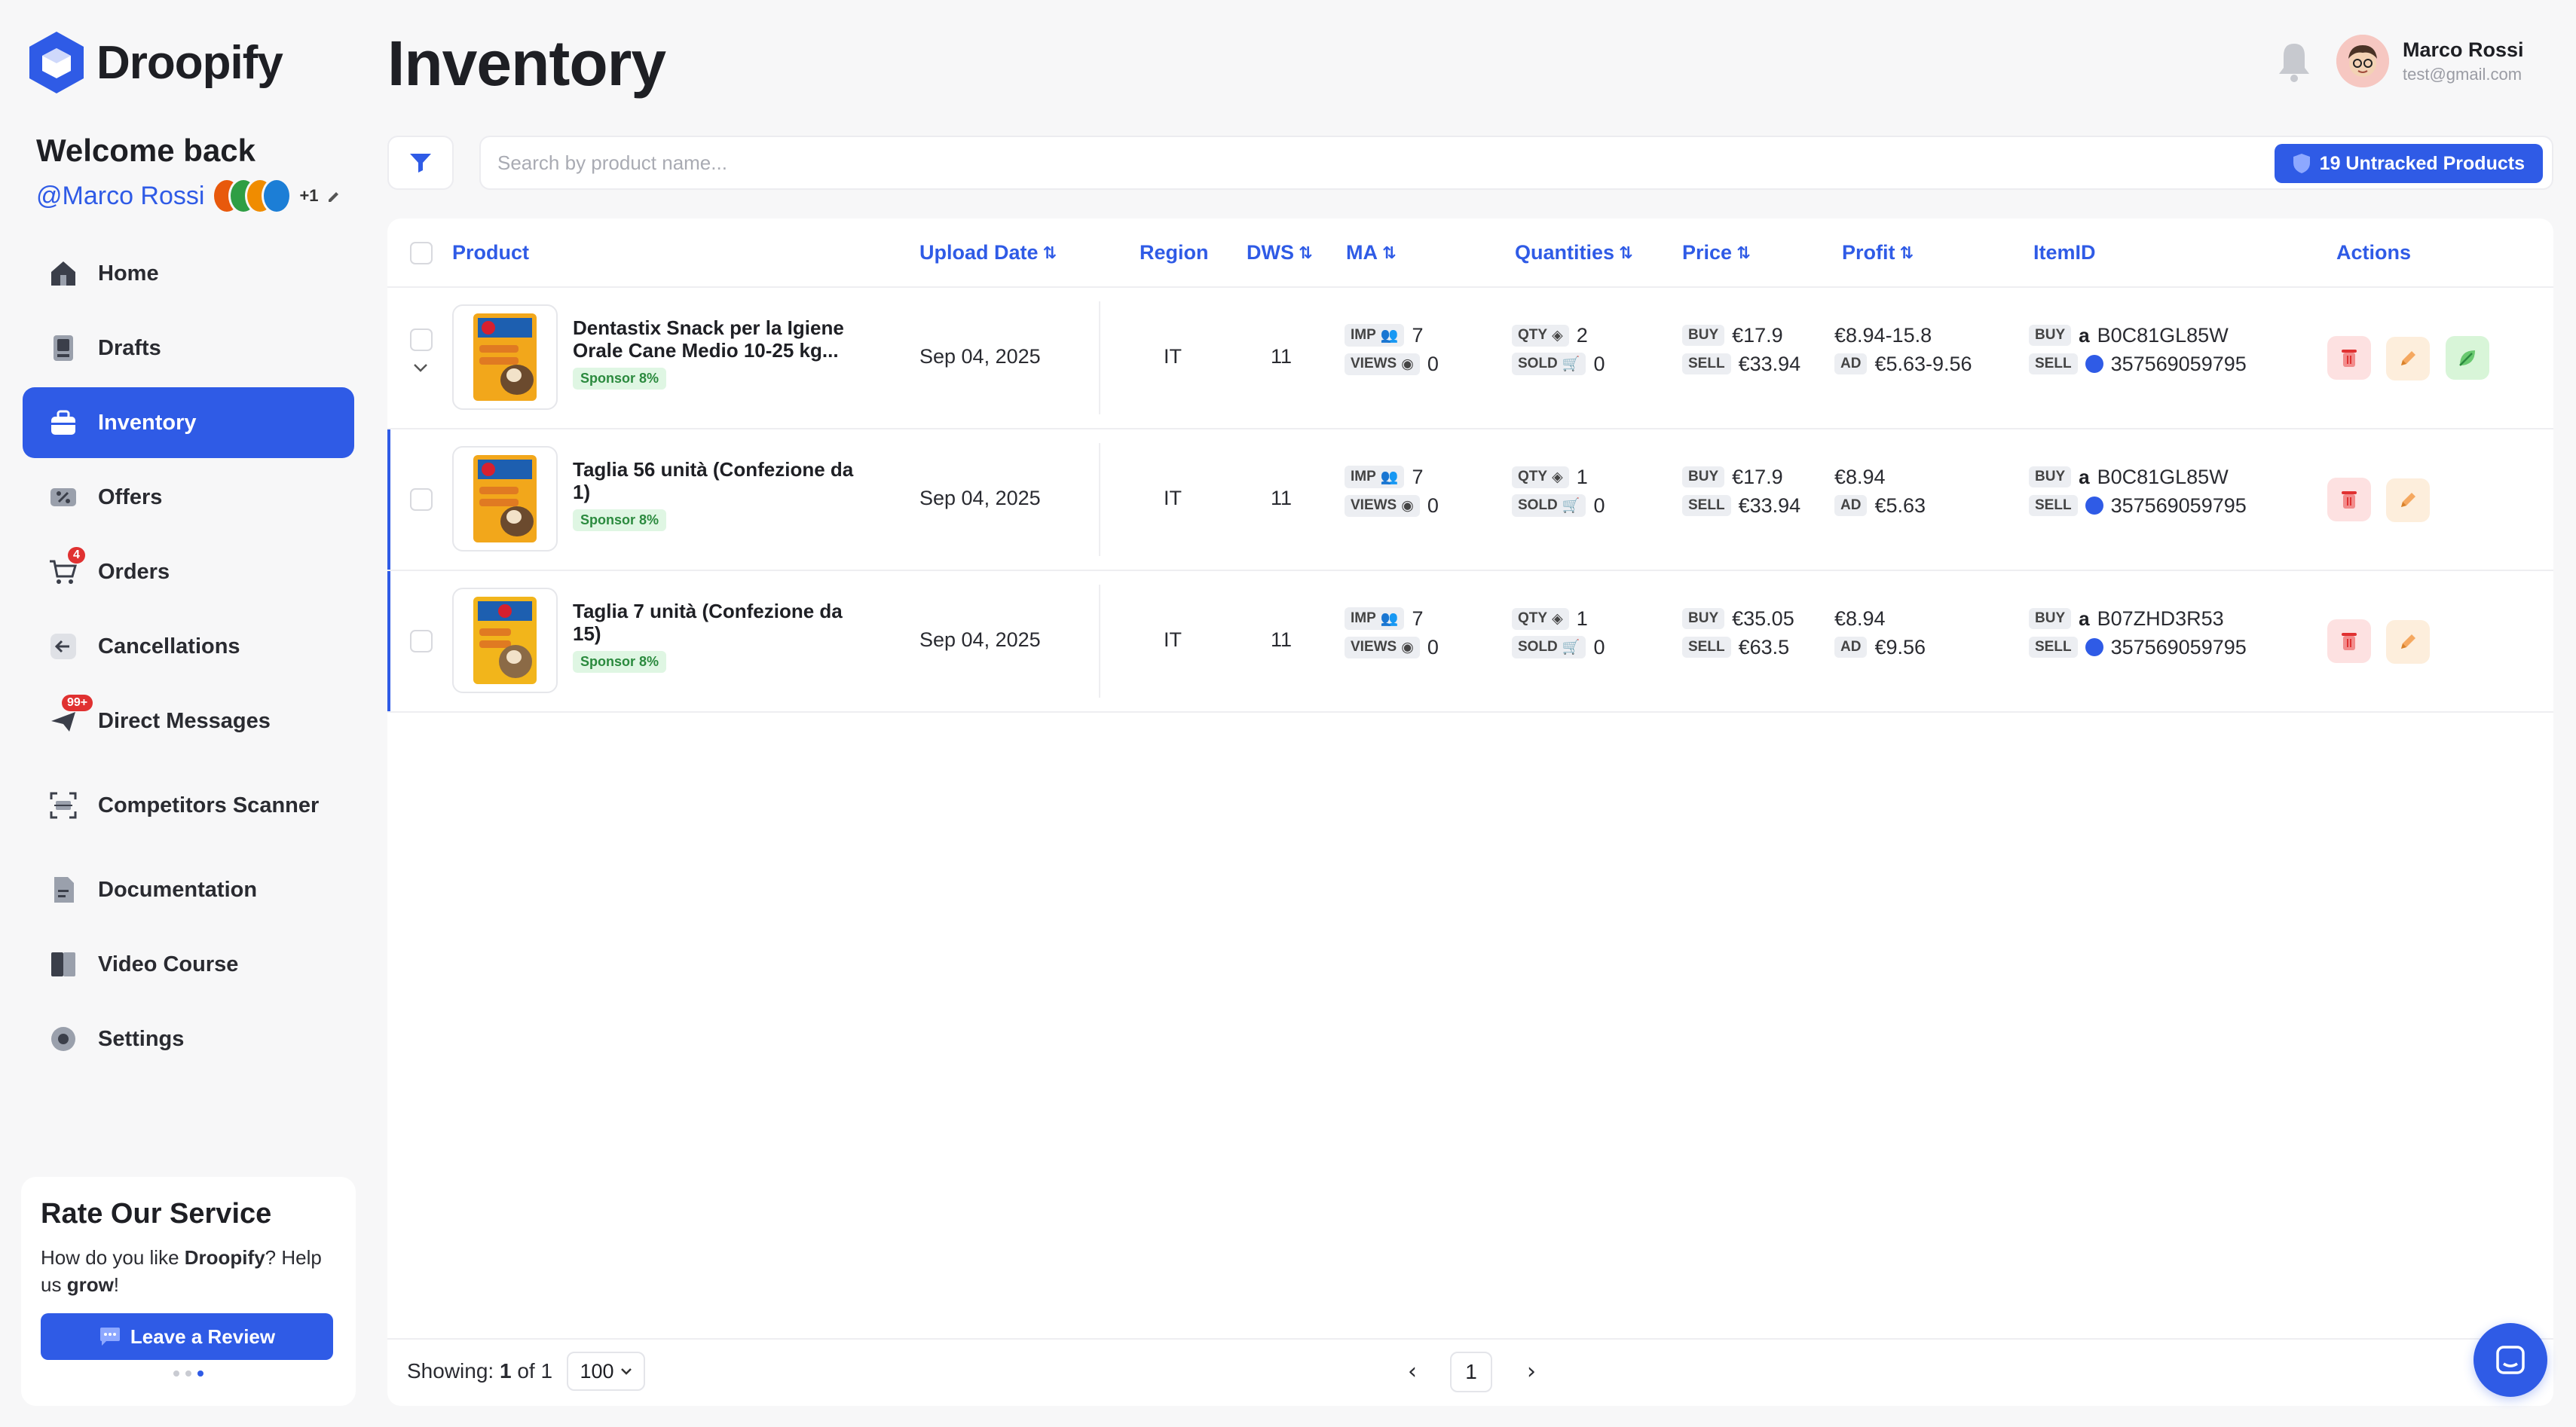  I want to click on per-page-select: 100, so click(606, 1371).